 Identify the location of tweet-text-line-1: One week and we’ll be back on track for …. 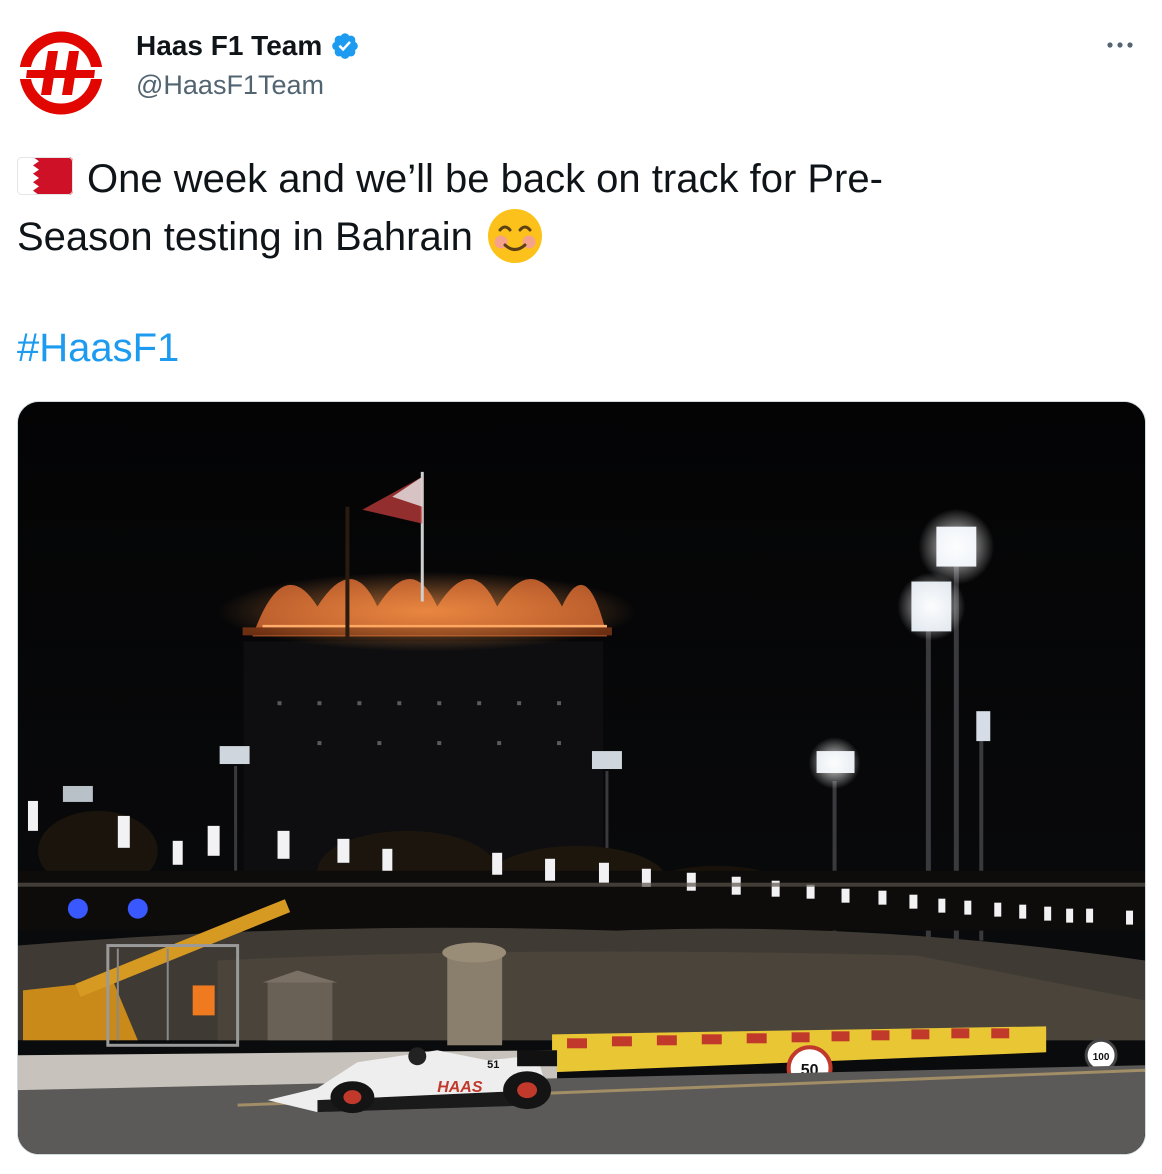
(485, 179).